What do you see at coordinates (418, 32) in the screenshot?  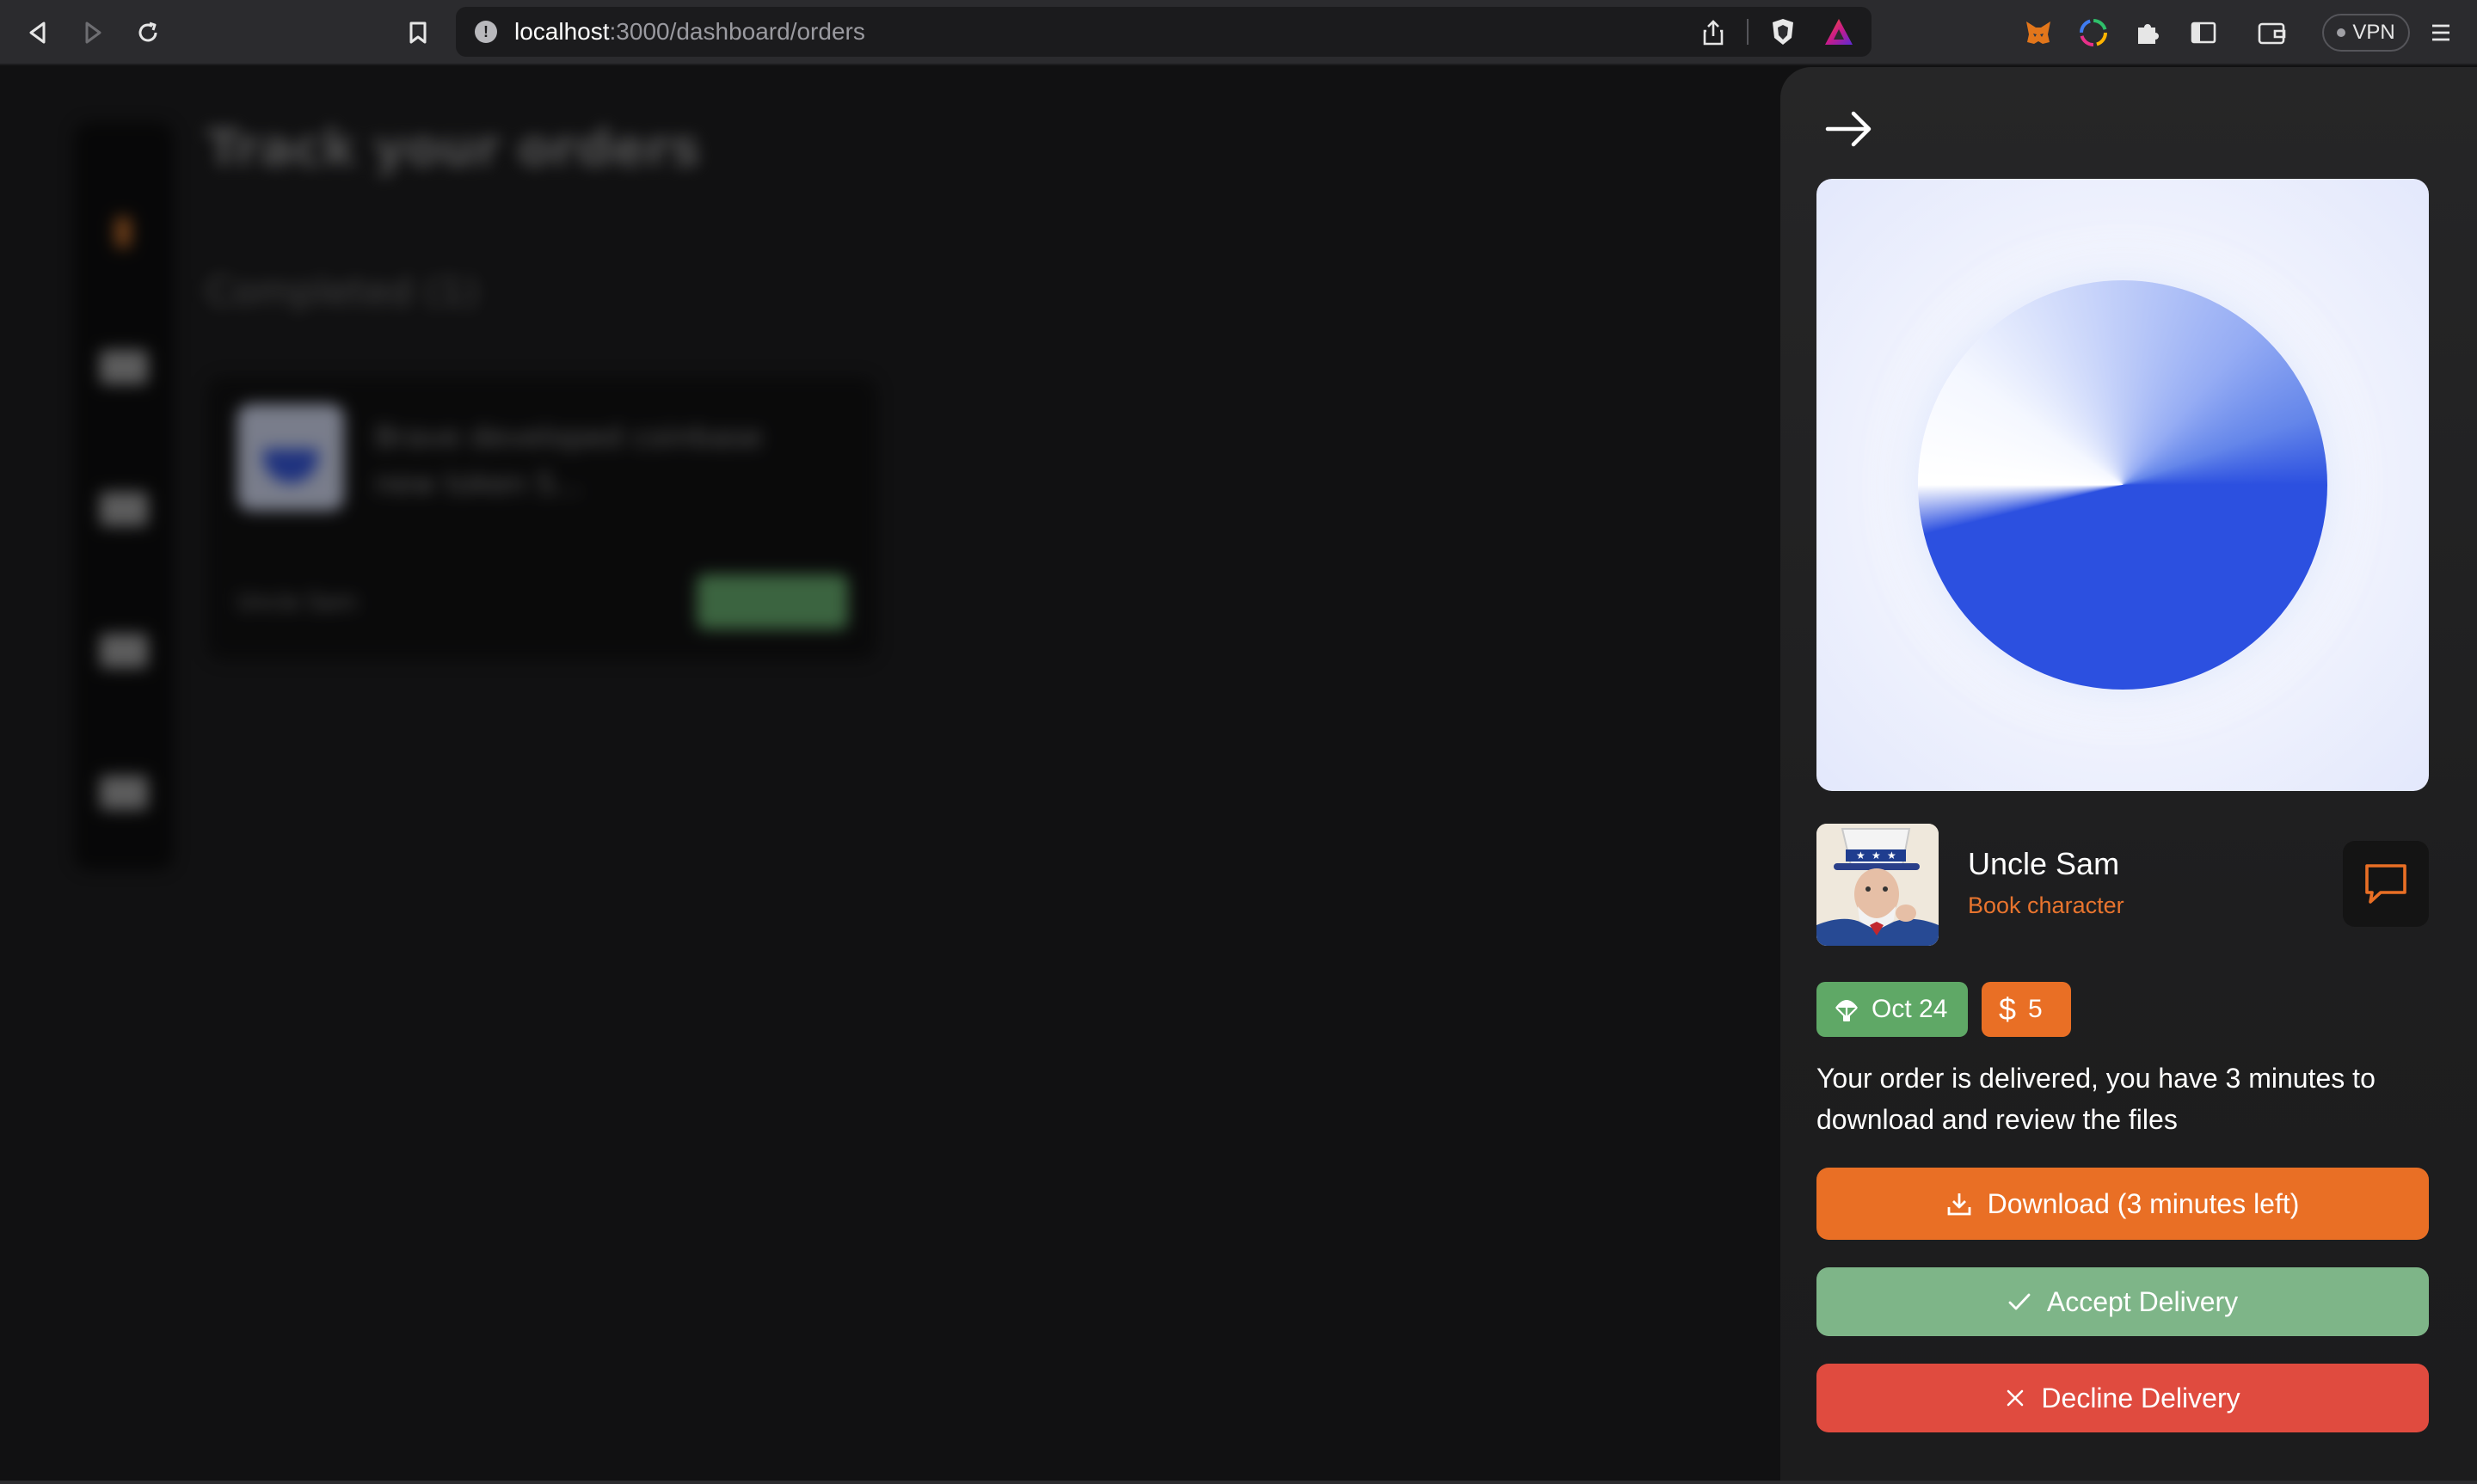 I see `bookmark-icon` at bounding box center [418, 32].